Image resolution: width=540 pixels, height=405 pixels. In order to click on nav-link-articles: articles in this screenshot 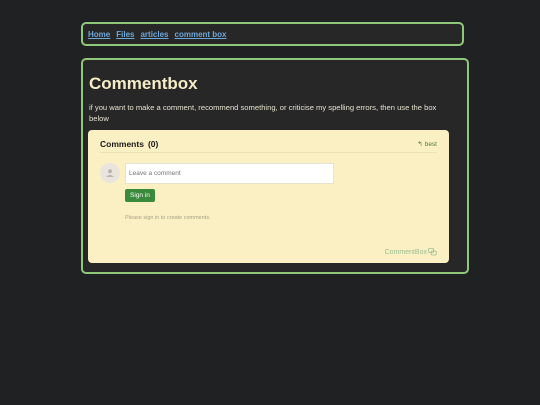, I will do `click(154, 34)`.